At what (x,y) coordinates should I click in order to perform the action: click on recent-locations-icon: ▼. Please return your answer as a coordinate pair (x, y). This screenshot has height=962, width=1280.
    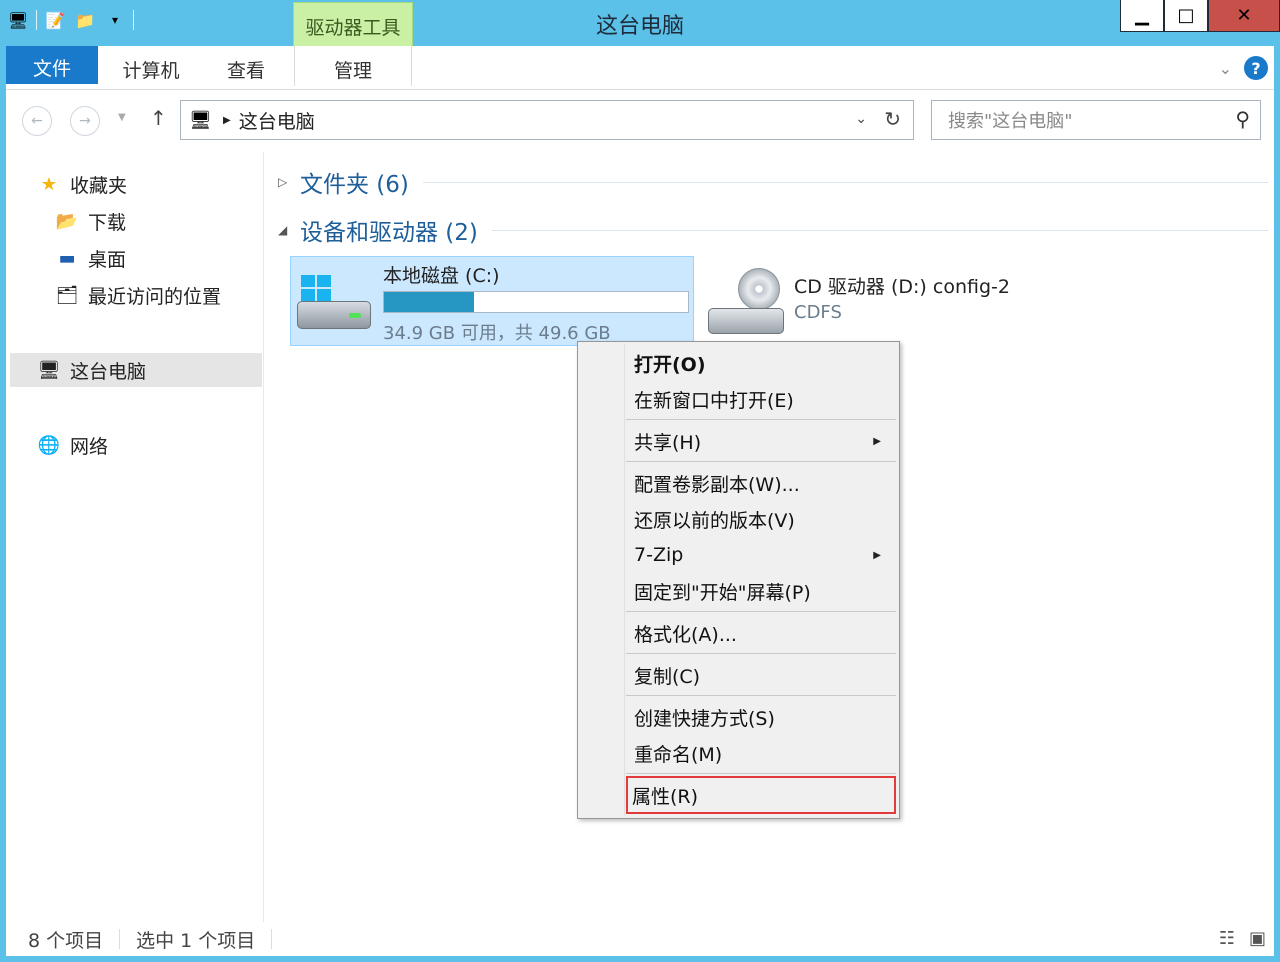
    Looking at the image, I should click on (122, 117).